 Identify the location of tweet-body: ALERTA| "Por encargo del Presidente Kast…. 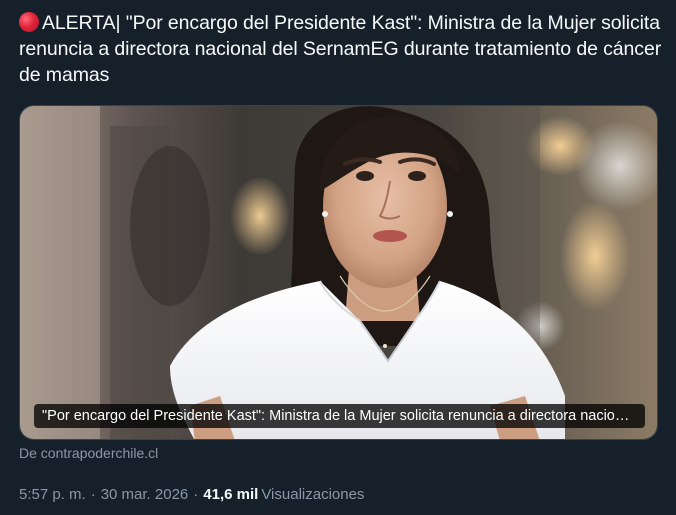
(340, 49).